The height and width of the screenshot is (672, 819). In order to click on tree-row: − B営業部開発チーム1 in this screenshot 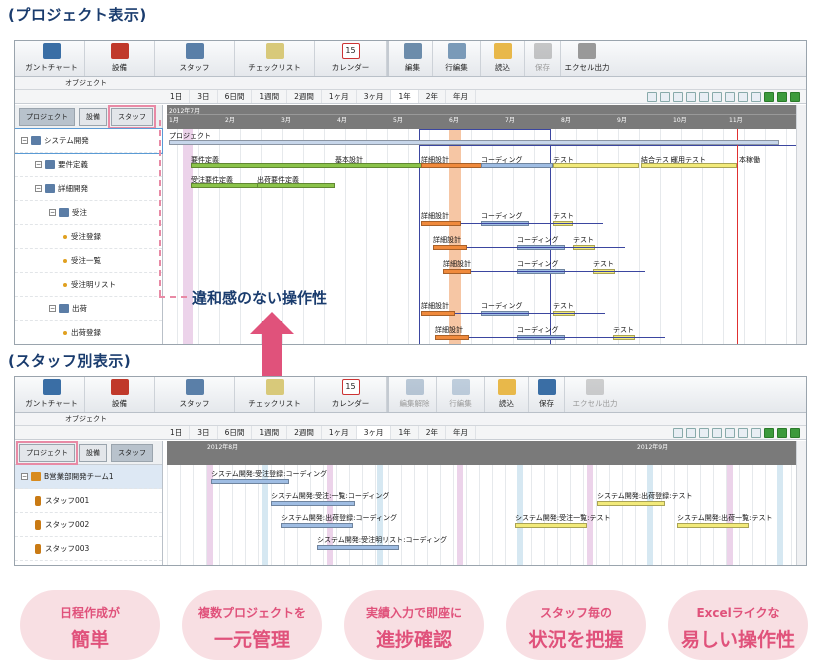, I will do `click(88, 477)`.